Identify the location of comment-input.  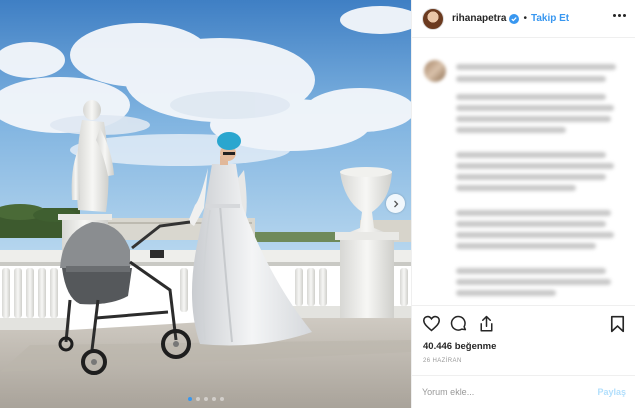
(510, 392).